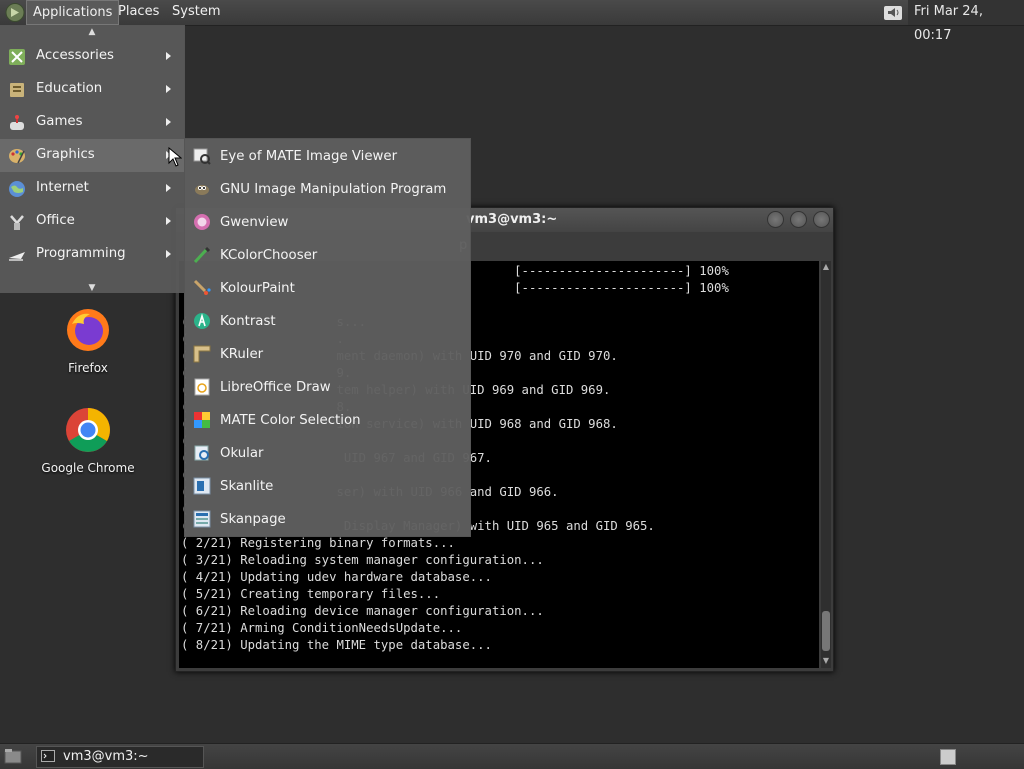 The width and height of the screenshot is (1024, 769). What do you see at coordinates (247, 486) in the screenshot?
I see `menu-item-label: Skanlite` at bounding box center [247, 486].